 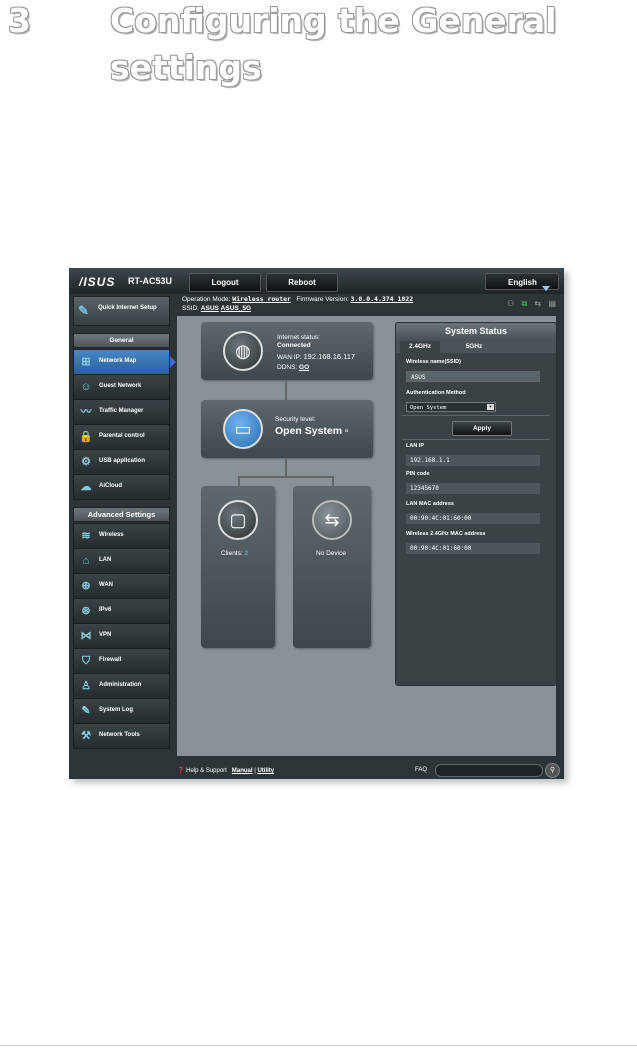 I want to click on firmware-label: Firmware Version:, so click(x=322, y=299).